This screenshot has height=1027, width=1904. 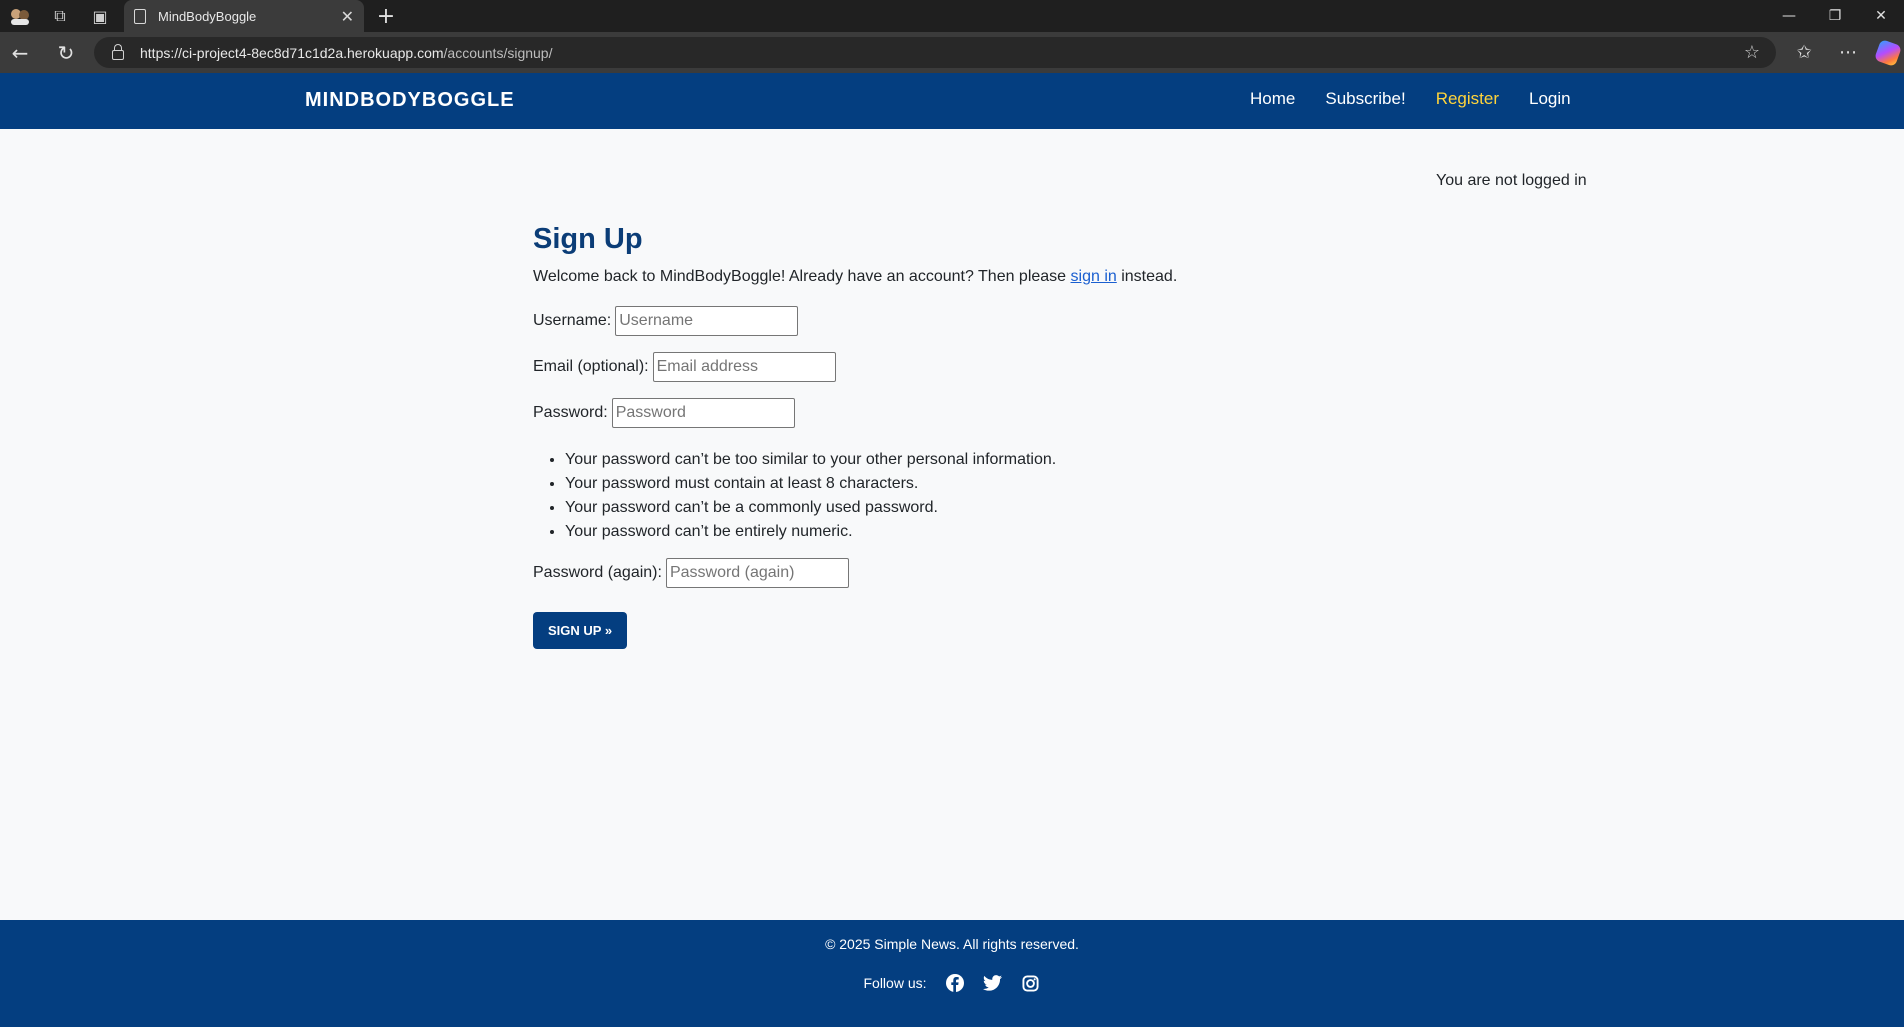 I want to click on twitter-icon, so click(x=993, y=983).